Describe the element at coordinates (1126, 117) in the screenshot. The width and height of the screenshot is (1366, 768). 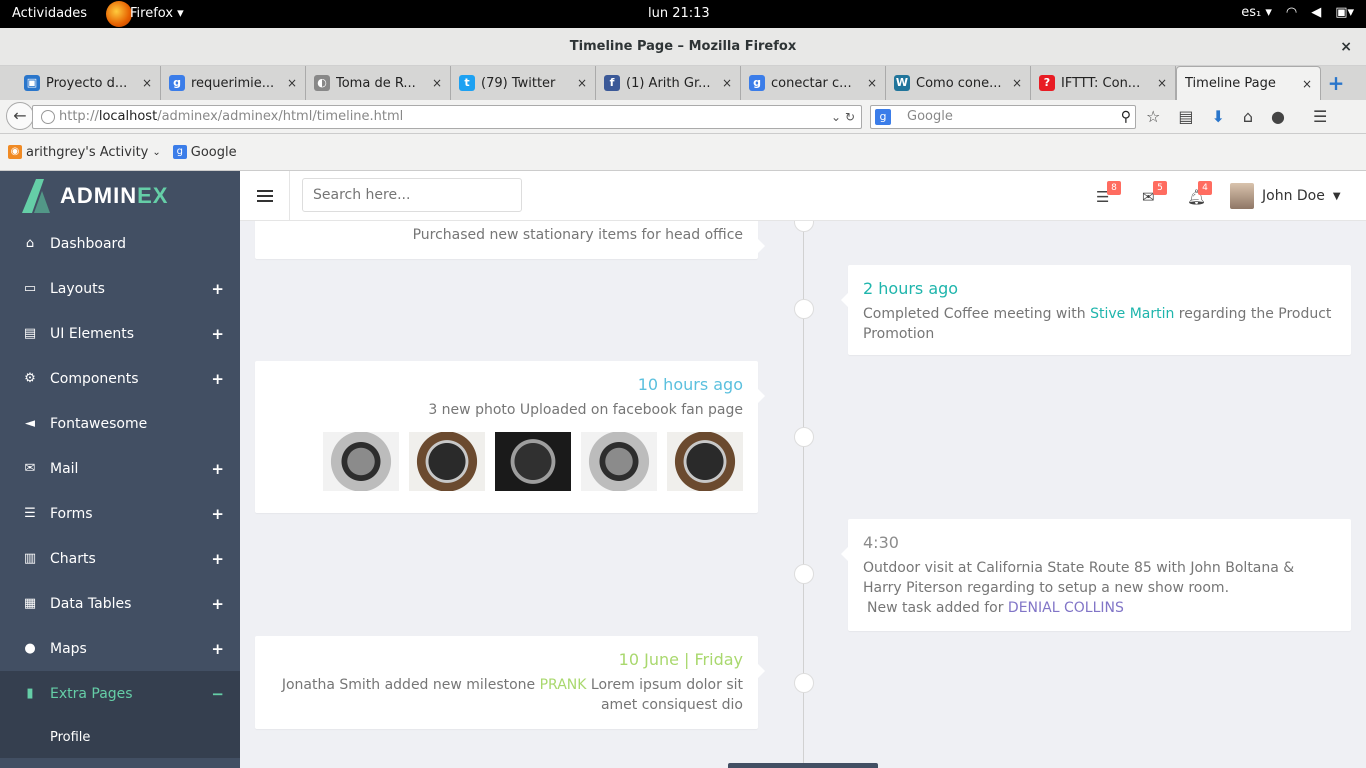
I see `search-icon: ⚲` at that location.